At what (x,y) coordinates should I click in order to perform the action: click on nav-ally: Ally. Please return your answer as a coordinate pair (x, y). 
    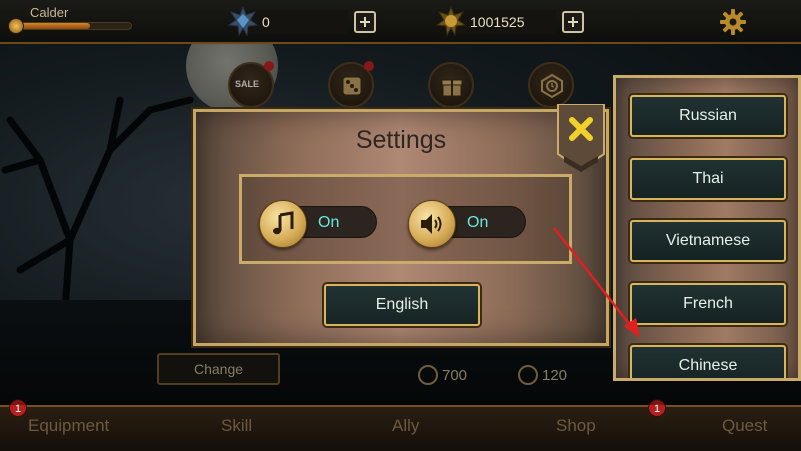
    Looking at the image, I should click on (405, 426).